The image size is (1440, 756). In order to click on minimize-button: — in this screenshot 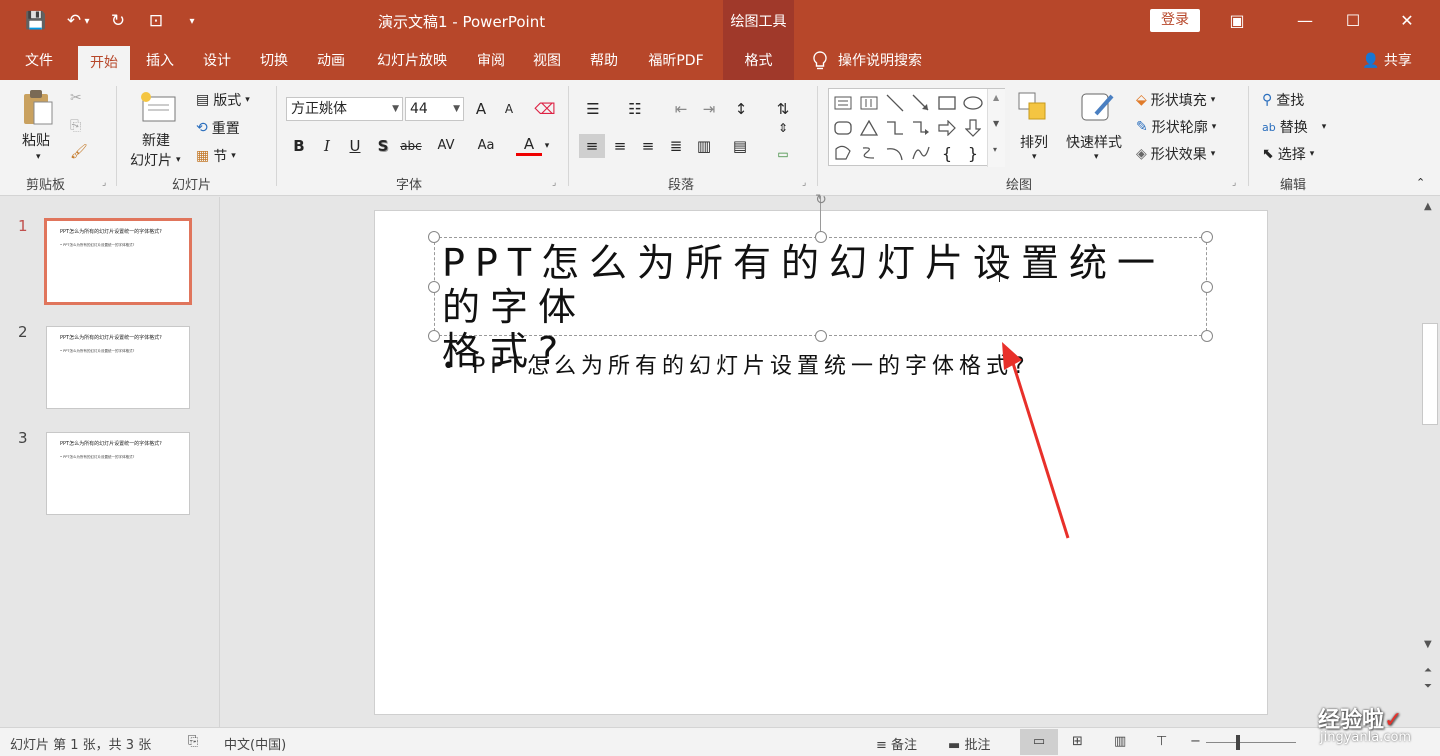, I will do `click(1305, 21)`.